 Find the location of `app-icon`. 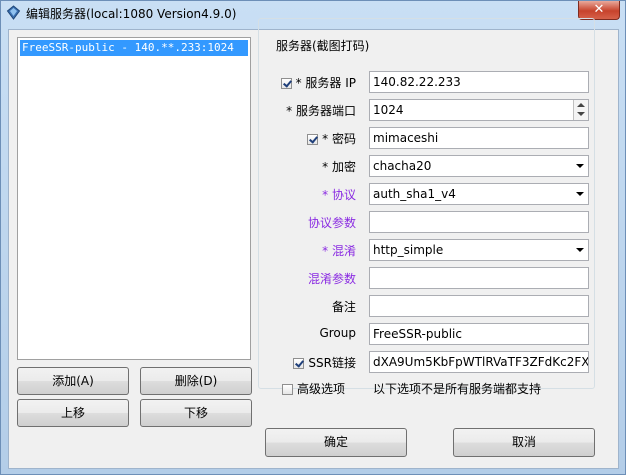

app-icon is located at coordinates (13, 12).